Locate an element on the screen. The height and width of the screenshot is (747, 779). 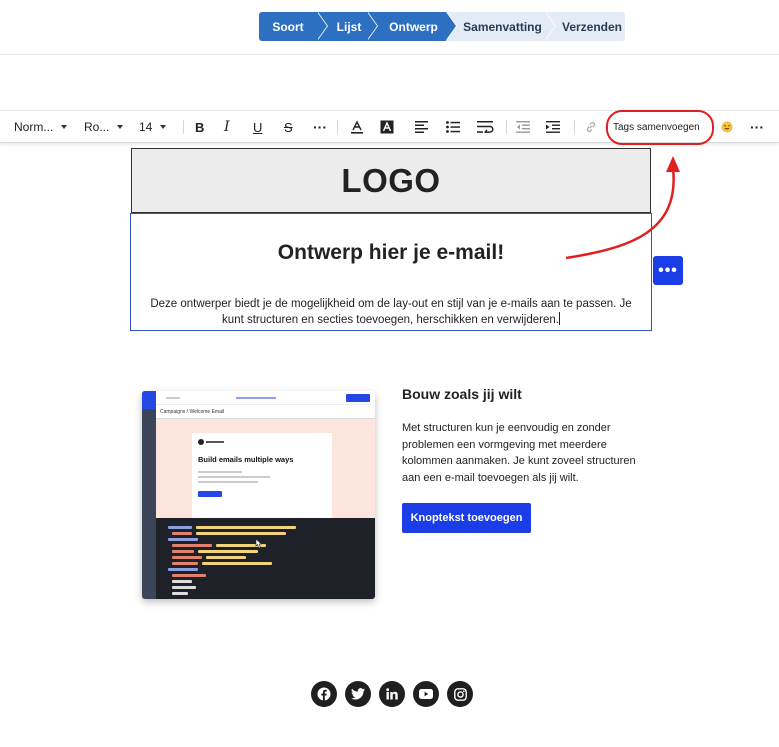
text-wrap-icon is located at coordinates (485, 127).